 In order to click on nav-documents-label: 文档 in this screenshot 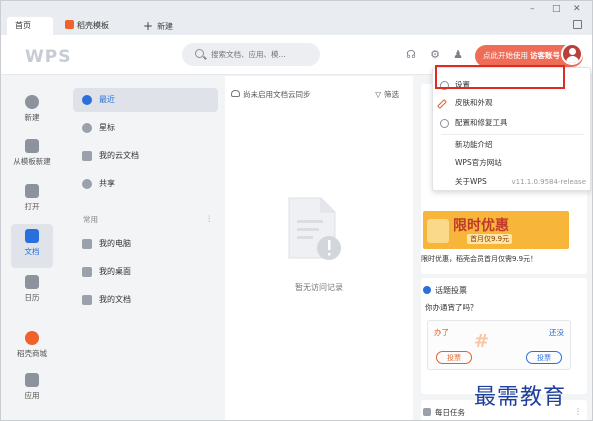, I will do `click(32, 251)`.